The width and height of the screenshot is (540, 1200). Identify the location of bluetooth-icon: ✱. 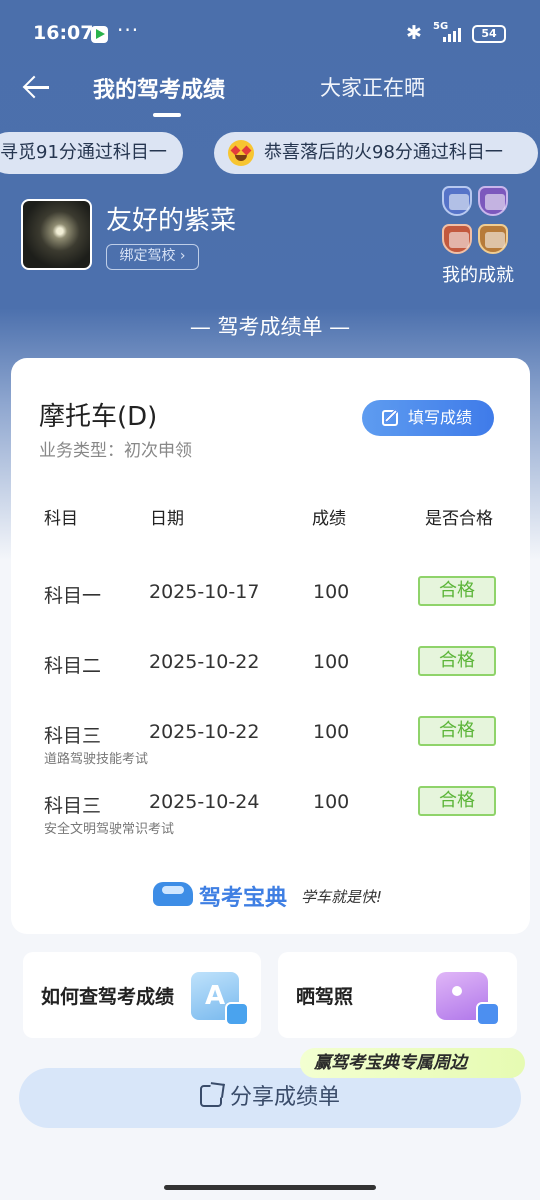
(414, 33).